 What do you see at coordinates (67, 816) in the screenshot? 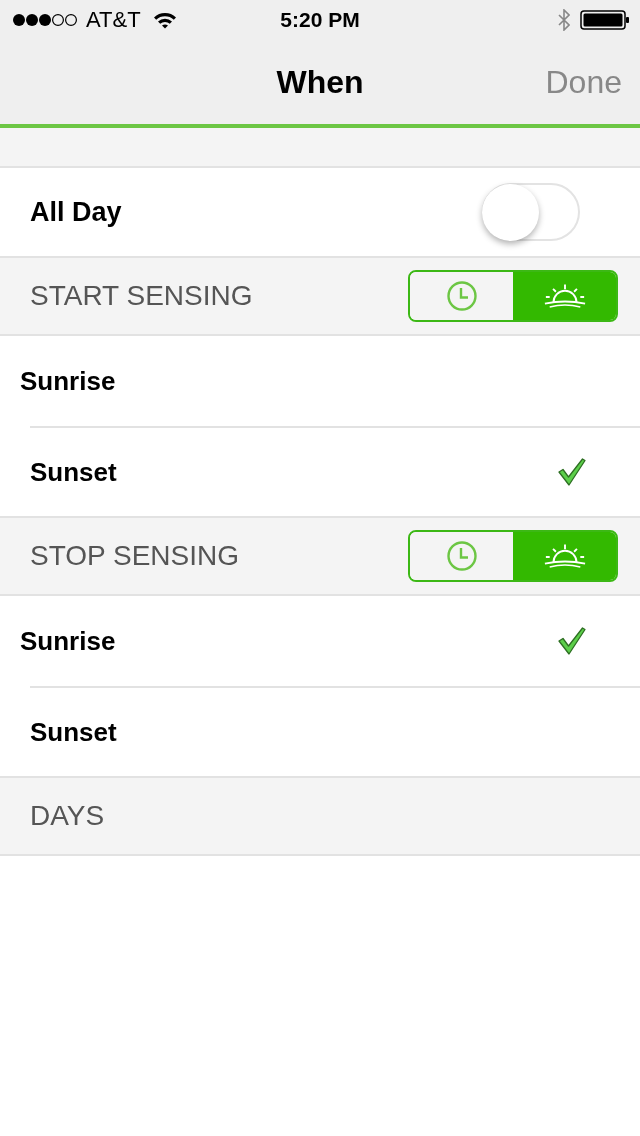
I see `section-title: DAYS` at bounding box center [67, 816].